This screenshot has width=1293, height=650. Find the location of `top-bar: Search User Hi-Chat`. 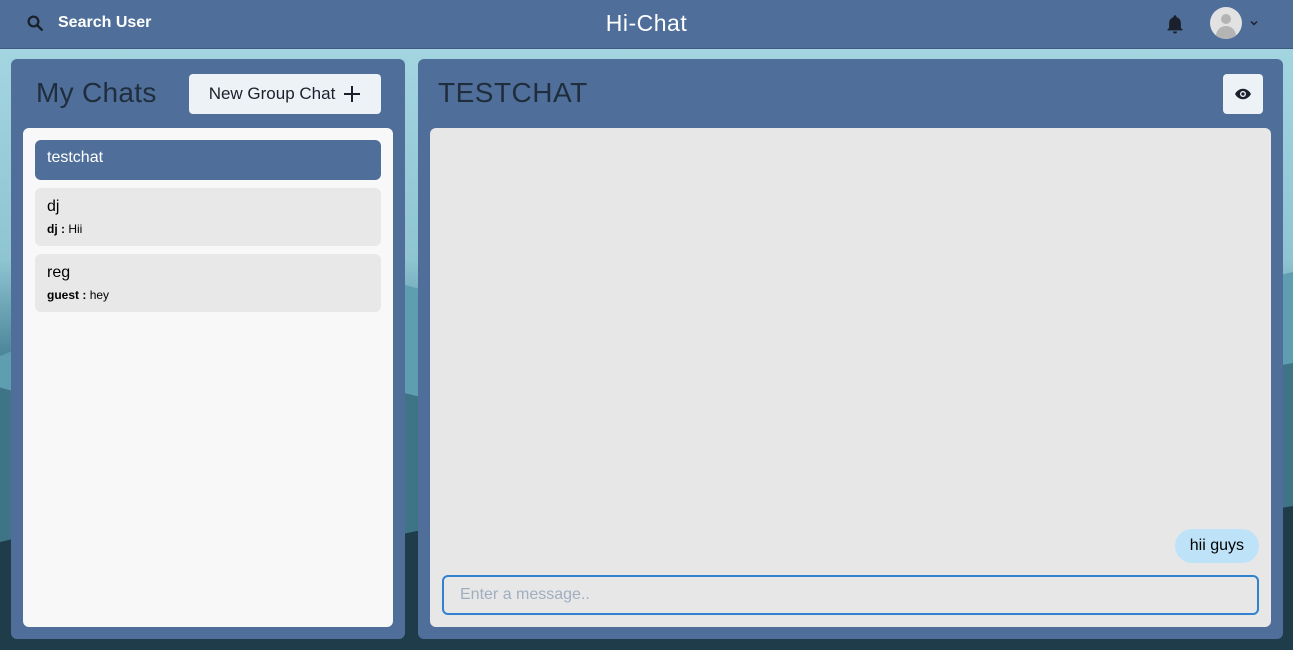

top-bar: Search User Hi-Chat is located at coordinates (646, 24).